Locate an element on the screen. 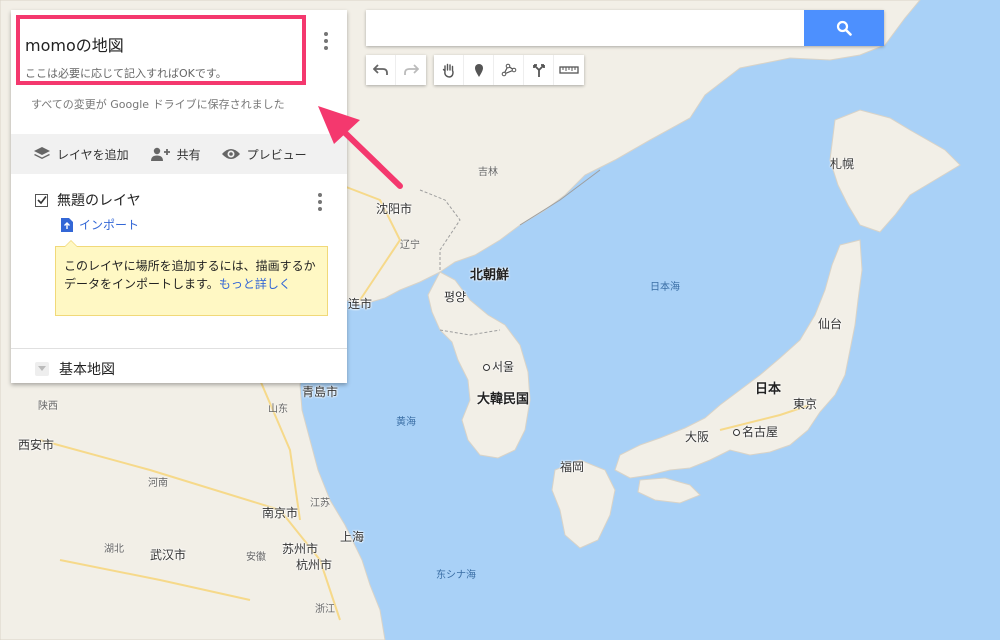 The image size is (1000, 640). measure-button is located at coordinates (569, 70).